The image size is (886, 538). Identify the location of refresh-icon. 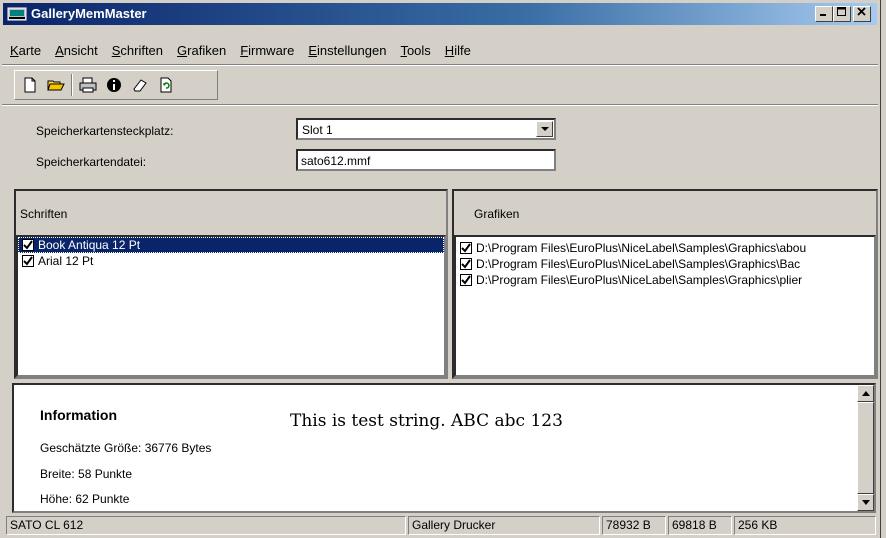
(166, 85).